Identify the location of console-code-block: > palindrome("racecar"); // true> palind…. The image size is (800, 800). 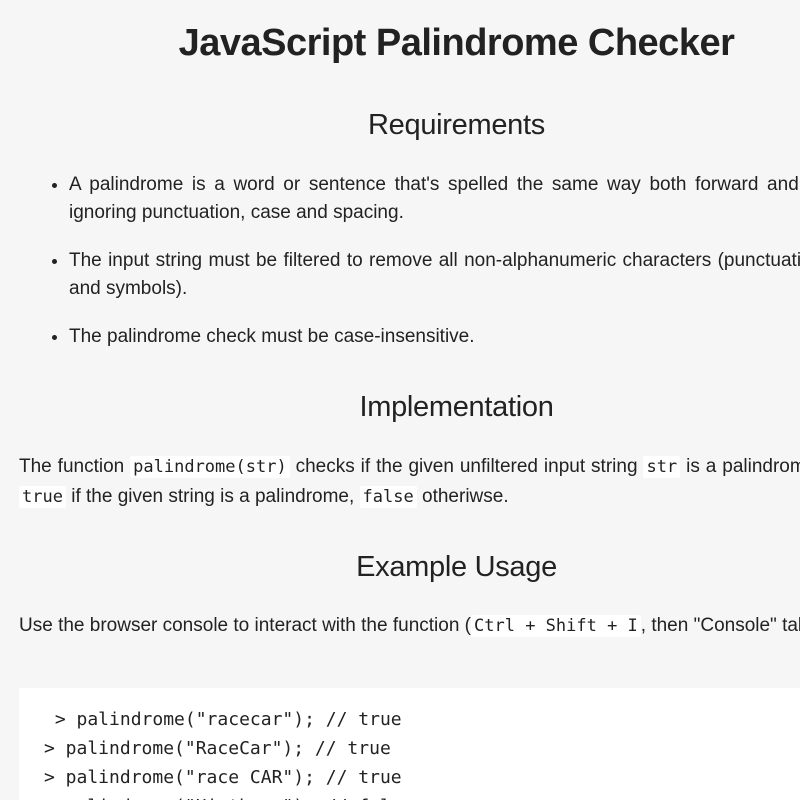
(409, 744).